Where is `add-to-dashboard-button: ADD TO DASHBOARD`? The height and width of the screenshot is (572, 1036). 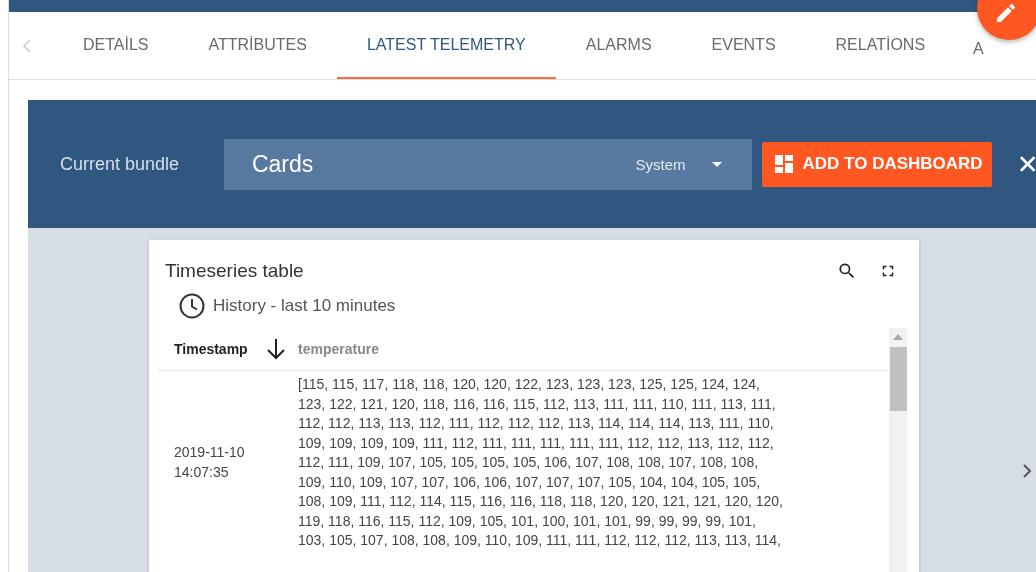
add-to-dashboard-button: ADD TO DASHBOARD is located at coordinates (876, 164).